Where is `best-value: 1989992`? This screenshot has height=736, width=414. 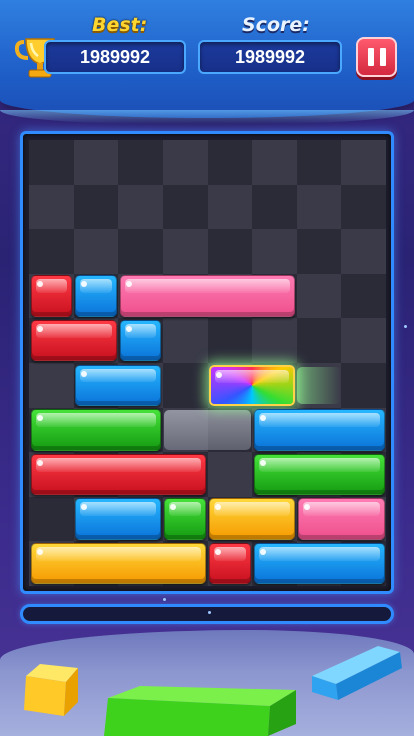
best-value: 1989992 is located at coordinates (115, 57).